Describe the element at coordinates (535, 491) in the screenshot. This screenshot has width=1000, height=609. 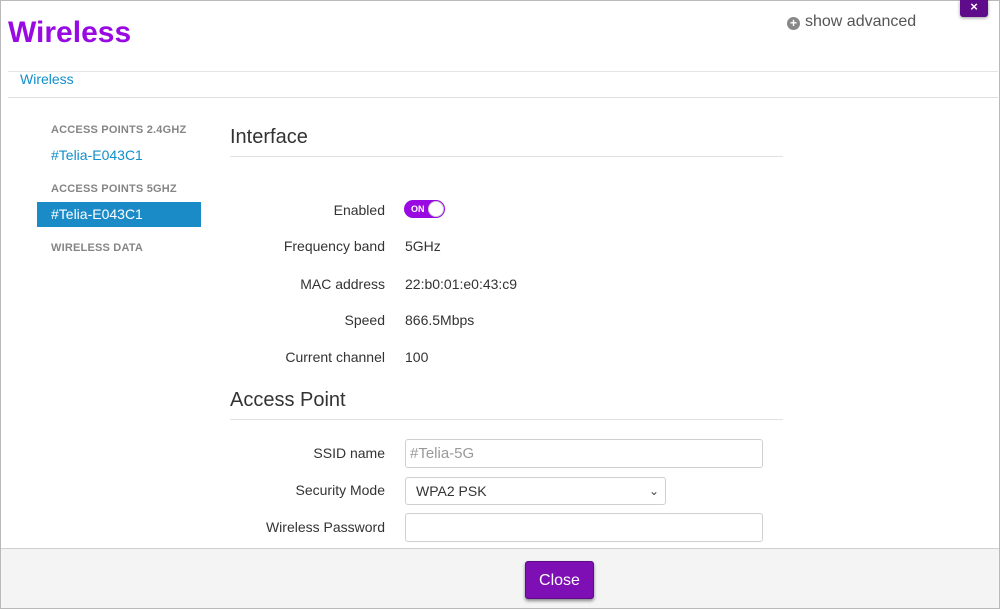
I see `security-mode-select: WPA2 PSK ⌄` at that location.